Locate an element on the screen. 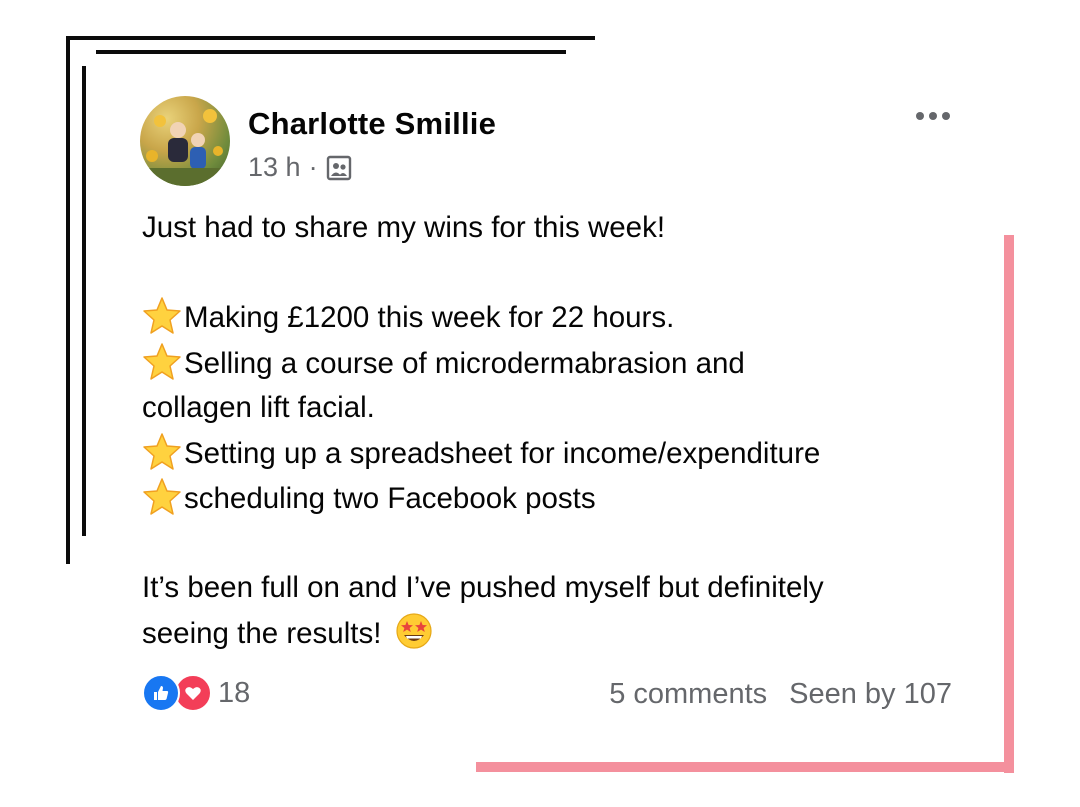 The image size is (1080, 807). avatar is located at coordinates (185, 141).